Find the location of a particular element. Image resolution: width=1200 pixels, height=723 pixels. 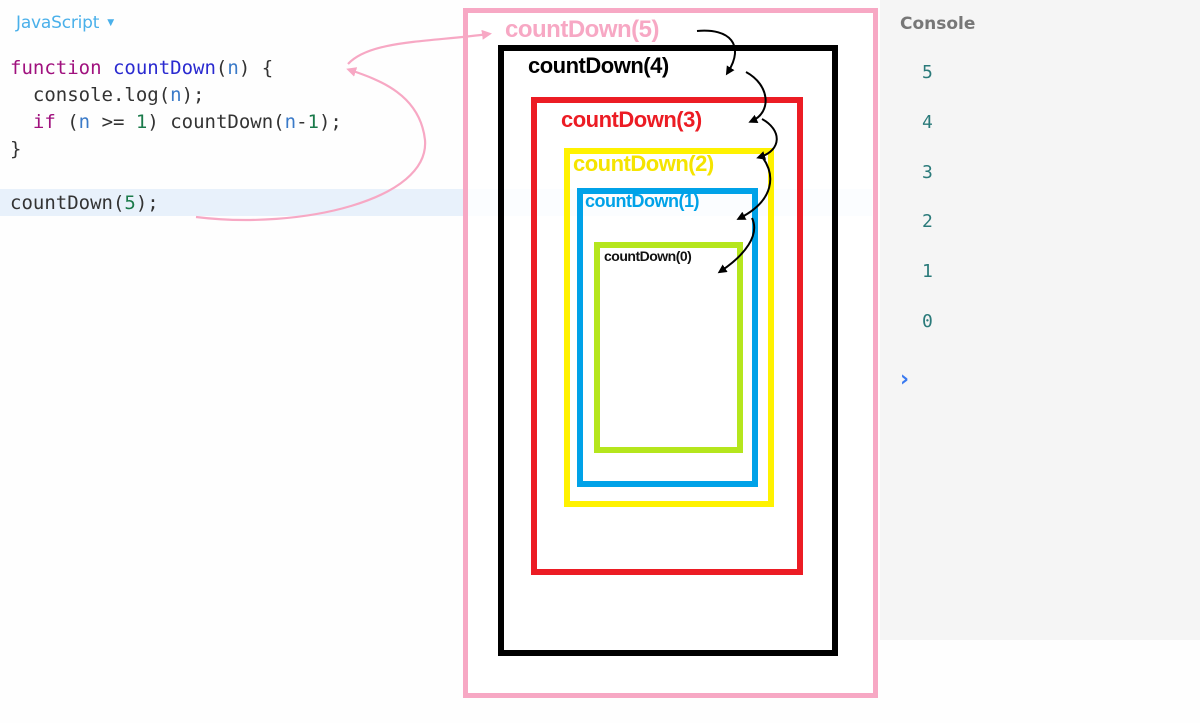

console-output-line: 0 is located at coordinates (927, 321).